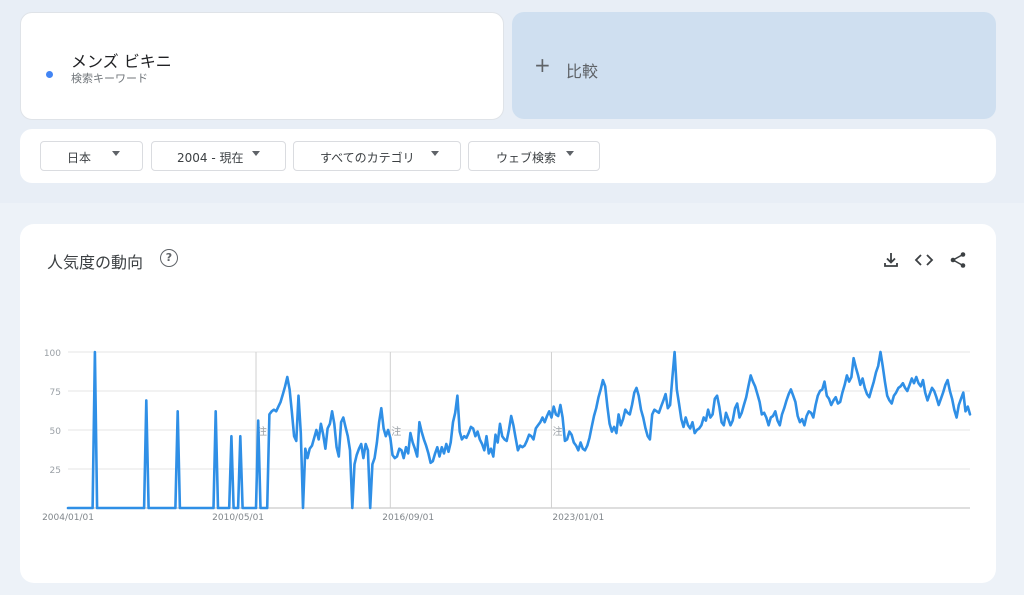  Describe the element at coordinates (95, 262) in the screenshot. I see `chart-section-title: 人気度の動向` at that location.